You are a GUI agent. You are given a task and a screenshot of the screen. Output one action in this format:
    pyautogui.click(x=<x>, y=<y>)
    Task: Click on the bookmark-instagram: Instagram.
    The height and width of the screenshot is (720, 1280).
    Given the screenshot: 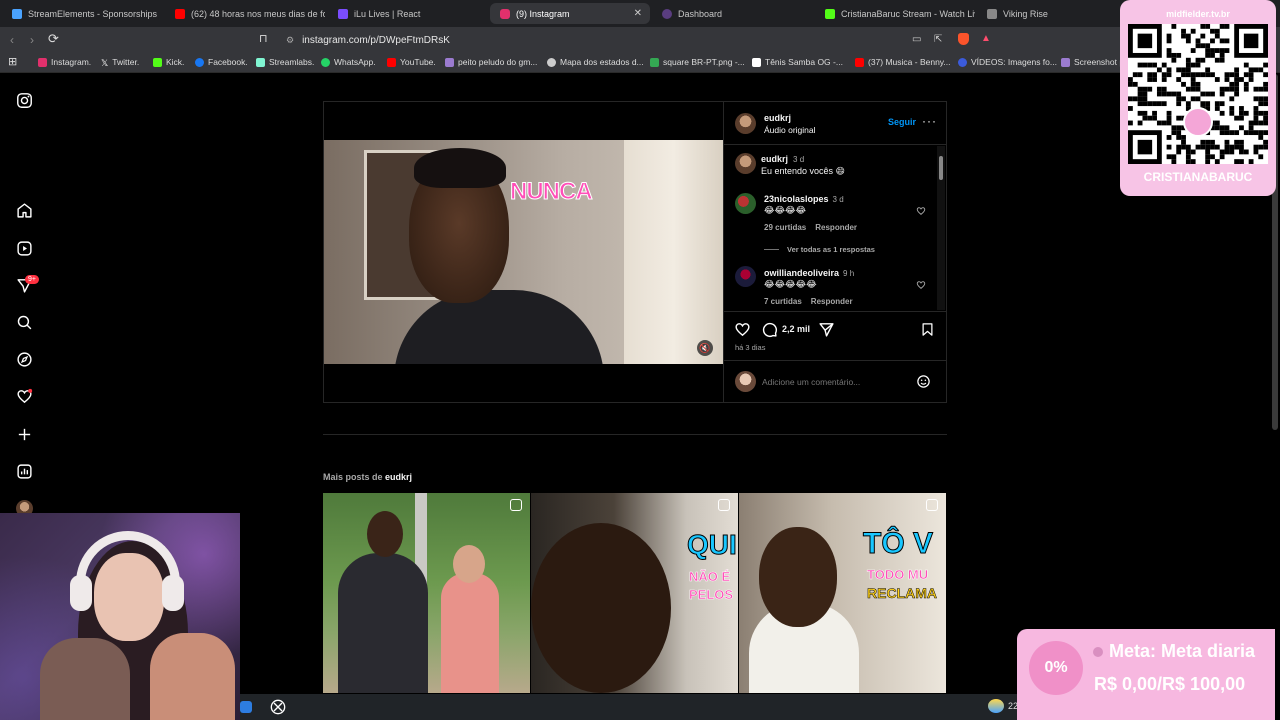 What is the action you would take?
    pyautogui.click(x=64, y=62)
    